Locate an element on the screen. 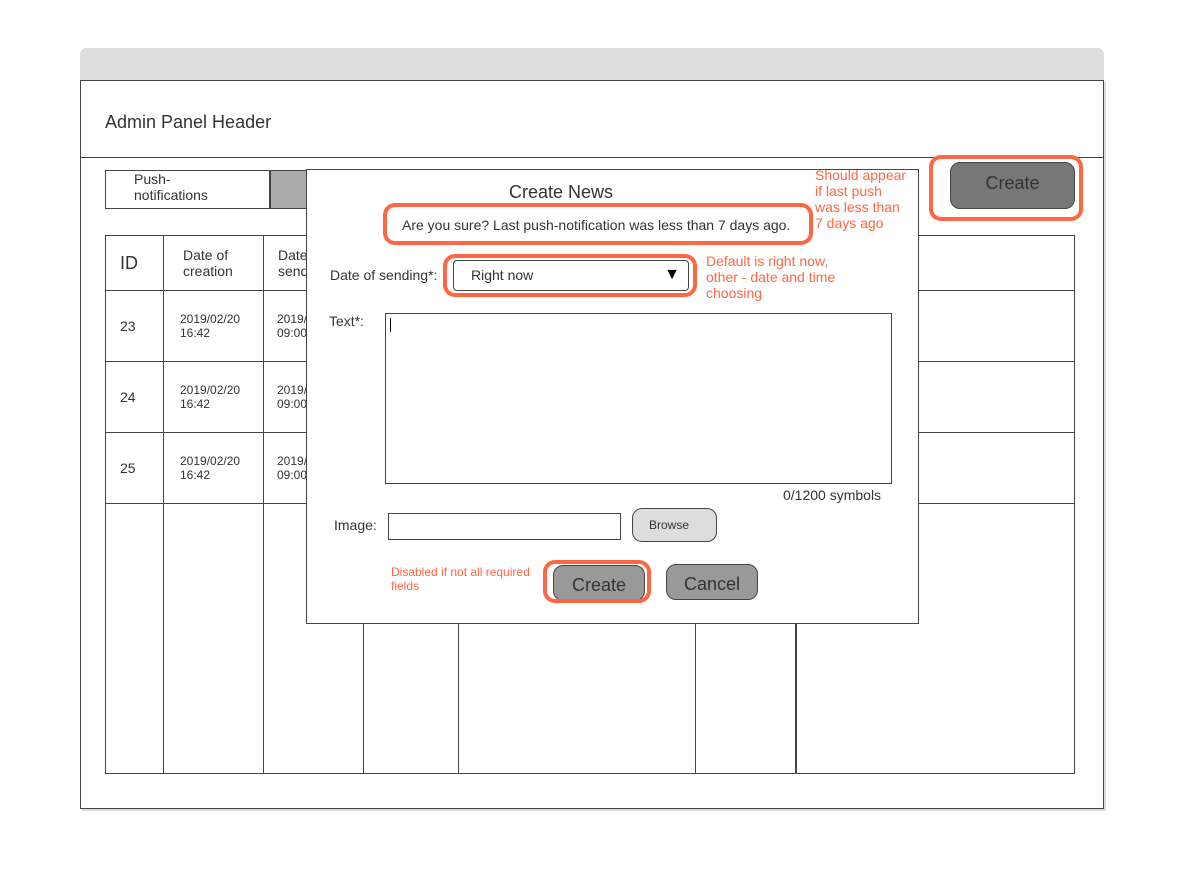  warning-highlight is located at coordinates (598, 224).